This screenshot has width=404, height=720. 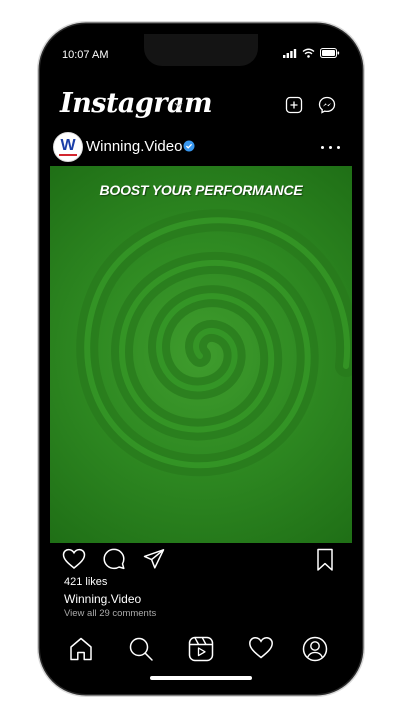 I want to click on more-options-icon, so click(x=330, y=147).